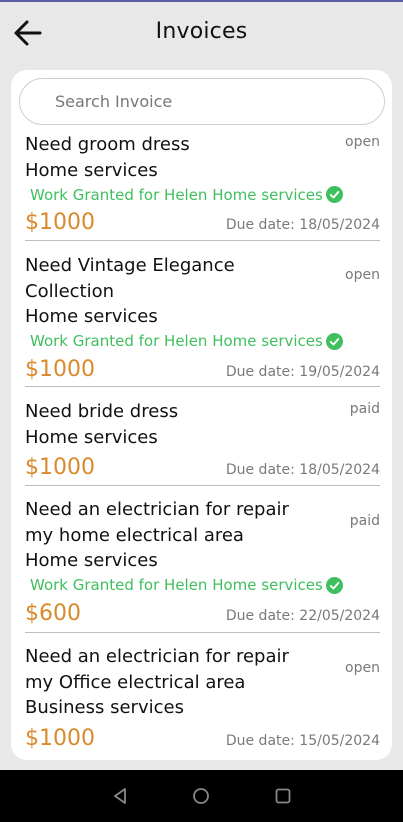 The height and width of the screenshot is (822, 403). Describe the element at coordinates (53, 613) in the screenshot. I see `invoice-amount: $600` at that location.